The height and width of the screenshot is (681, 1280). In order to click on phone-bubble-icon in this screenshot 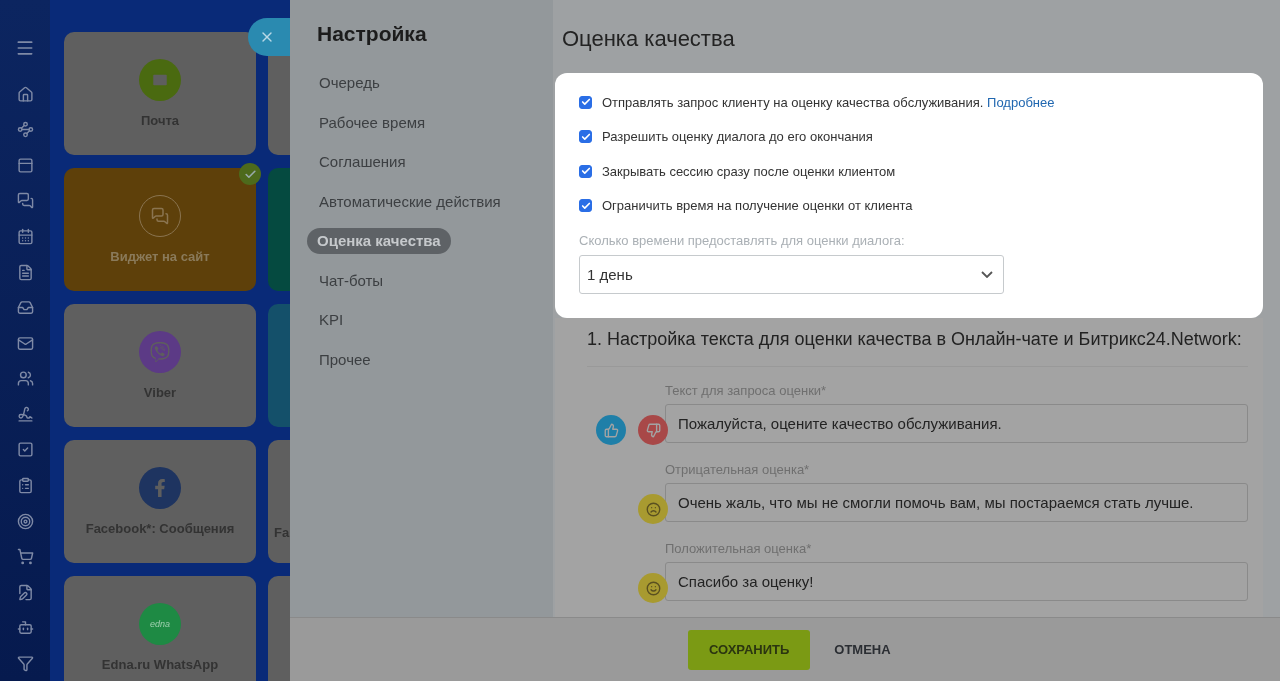, I will do `click(160, 352)`.